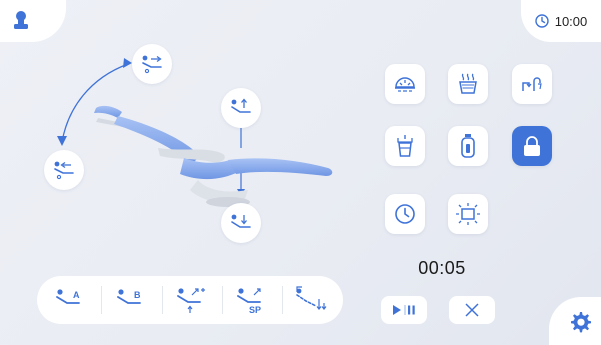 This screenshot has width=601, height=345. I want to click on memory-b-button: B, so click(132, 300).